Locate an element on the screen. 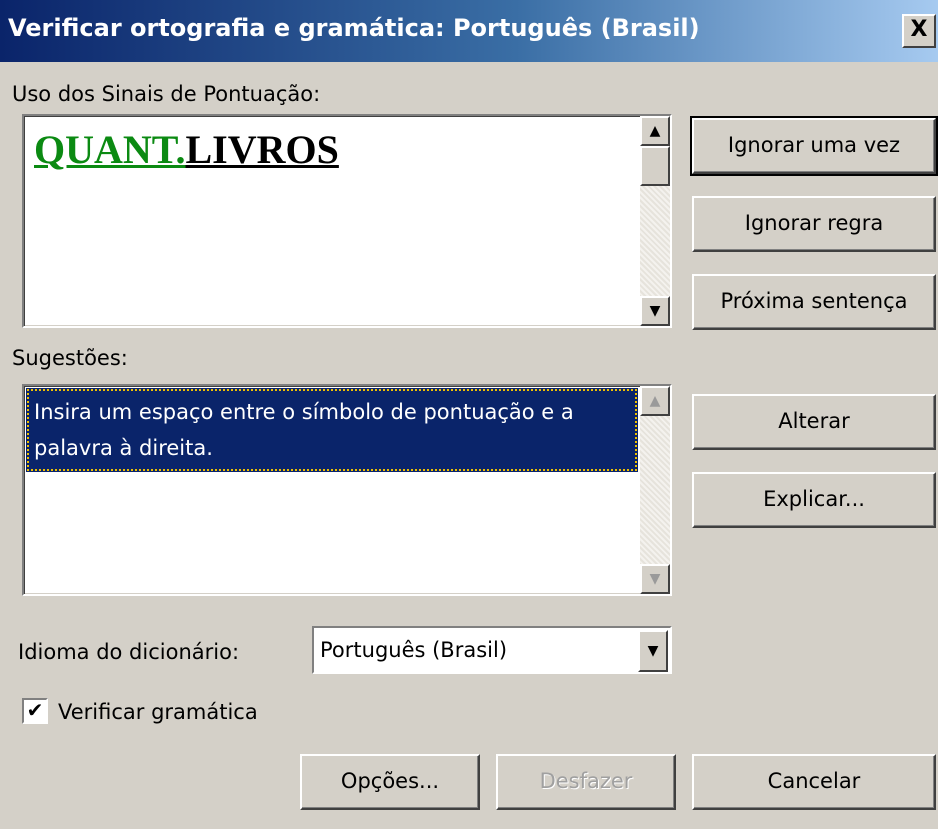 The height and width of the screenshot is (829, 938). suggestions-scrollbar: ▲ ▼ is located at coordinates (655, 490).